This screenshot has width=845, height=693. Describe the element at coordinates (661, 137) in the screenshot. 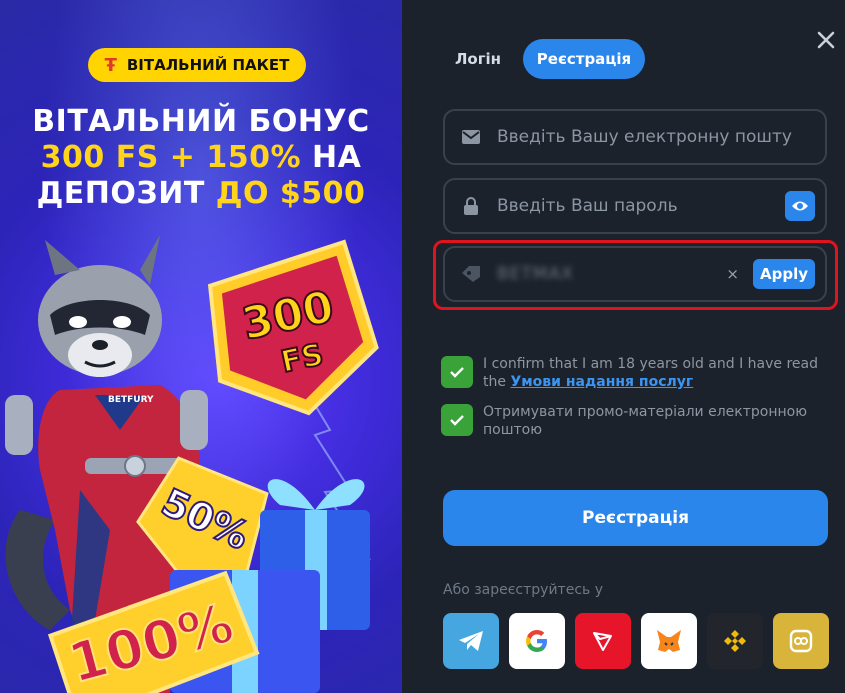

I see `email-input` at that location.